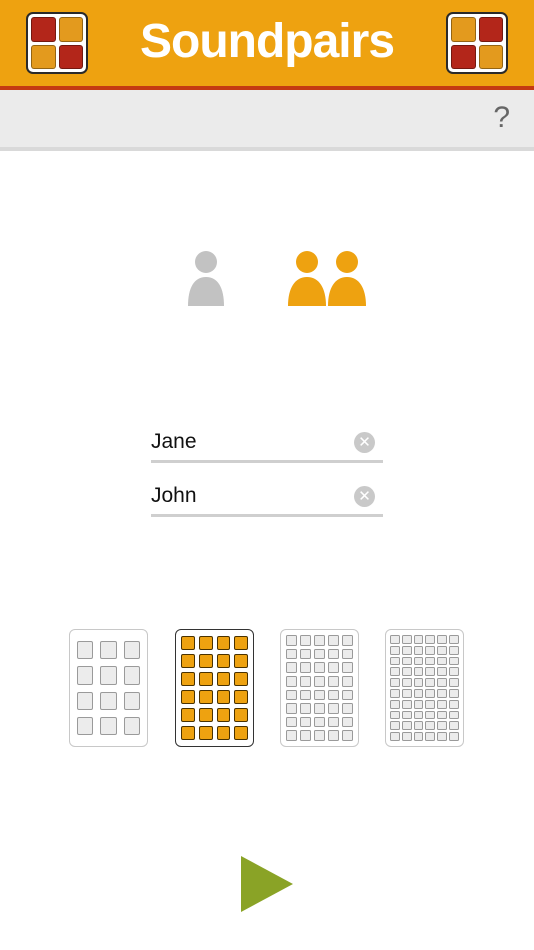  Describe the element at coordinates (267, 45) in the screenshot. I see `app-header: Soundpairs` at that location.